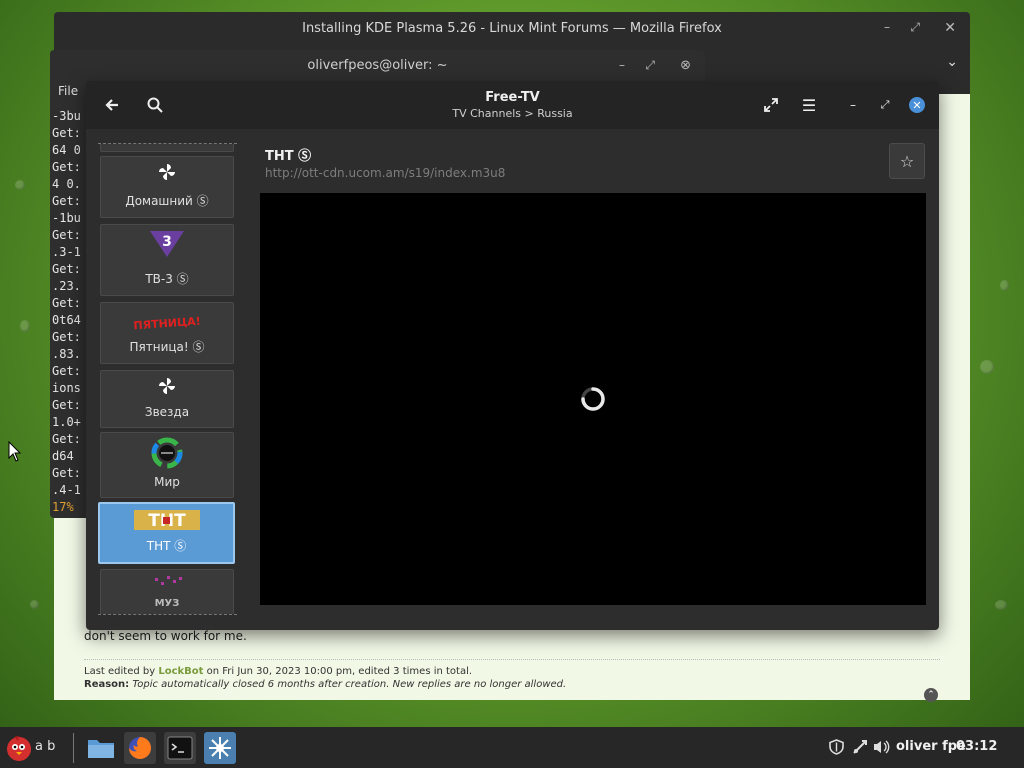 The image size is (1024, 768). I want to click on freetv-taskbar-icon, so click(220, 748).